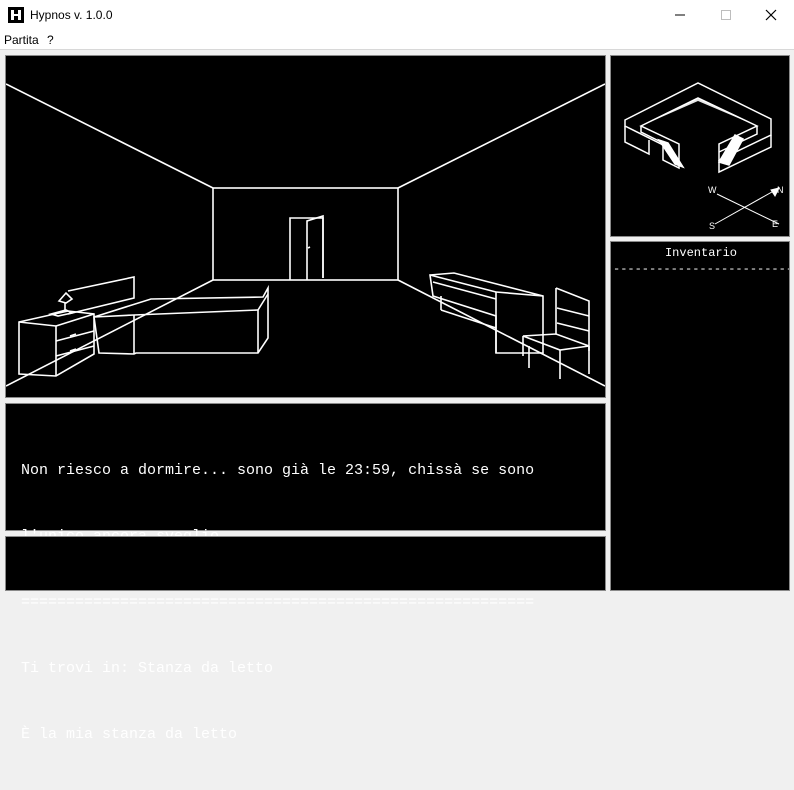 This screenshot has height=790, width=794. I want to click on compass-west: W, so click(712, 190).